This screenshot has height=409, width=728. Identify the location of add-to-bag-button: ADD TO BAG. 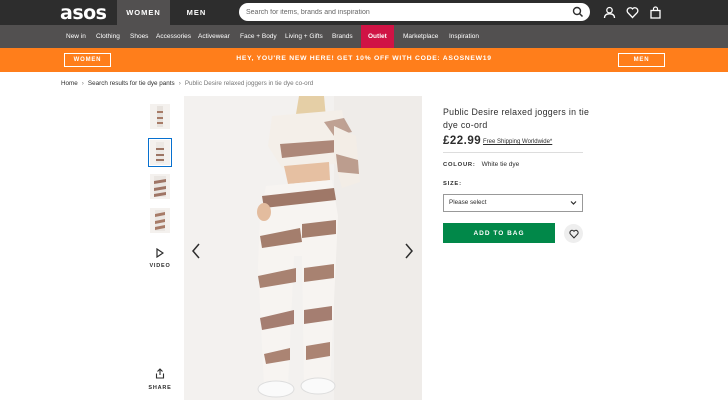
(499, 233).